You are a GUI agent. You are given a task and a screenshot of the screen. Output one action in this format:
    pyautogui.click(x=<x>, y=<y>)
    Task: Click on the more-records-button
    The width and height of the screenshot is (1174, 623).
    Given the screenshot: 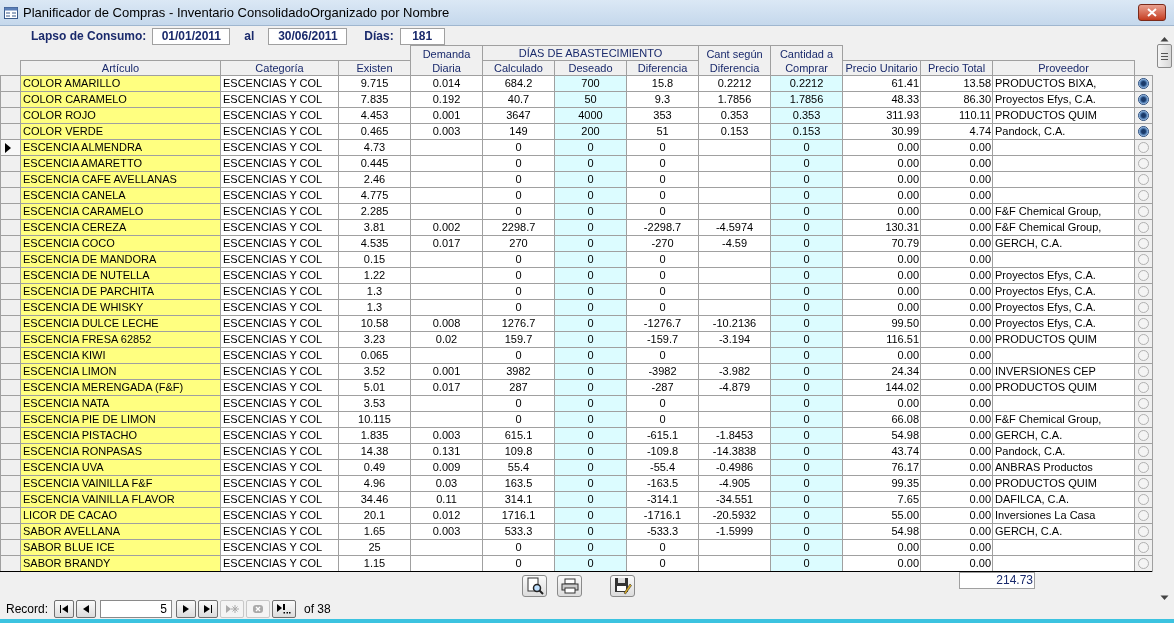 What is the action you would take?
    pyautogui.click(x=284, y=609)
    